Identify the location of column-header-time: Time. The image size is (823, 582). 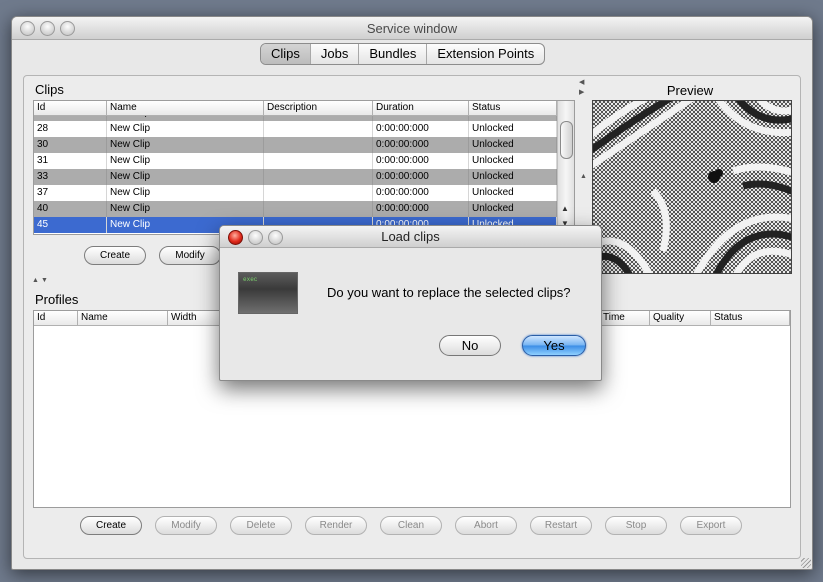
(625, 318).